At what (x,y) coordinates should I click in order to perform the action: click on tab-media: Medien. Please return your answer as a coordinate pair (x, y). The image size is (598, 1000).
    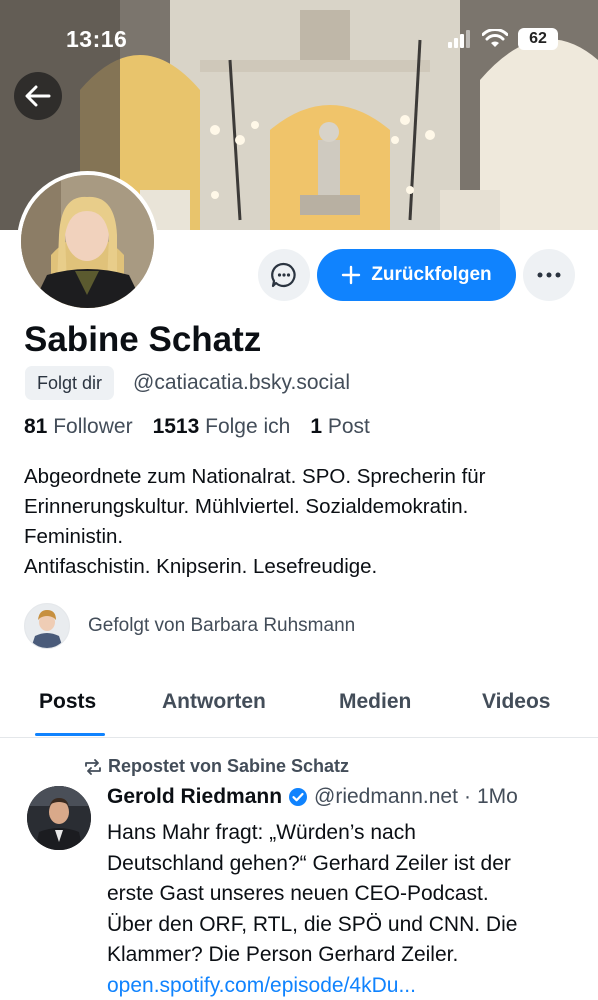
    Looking at the image, I should click on (375, 702).